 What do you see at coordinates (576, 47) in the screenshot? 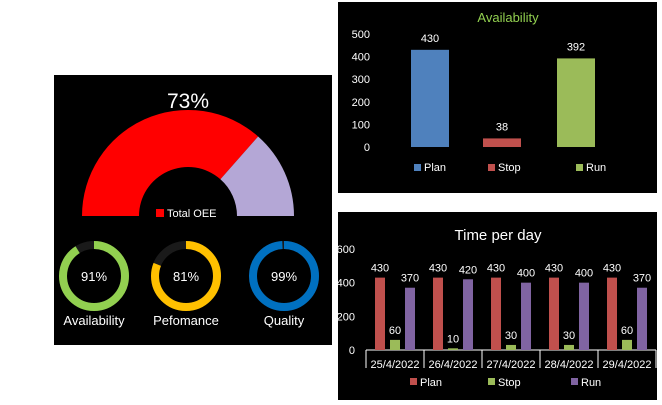
I see `bar-value-label: 392` at bounding box center [576, 47].